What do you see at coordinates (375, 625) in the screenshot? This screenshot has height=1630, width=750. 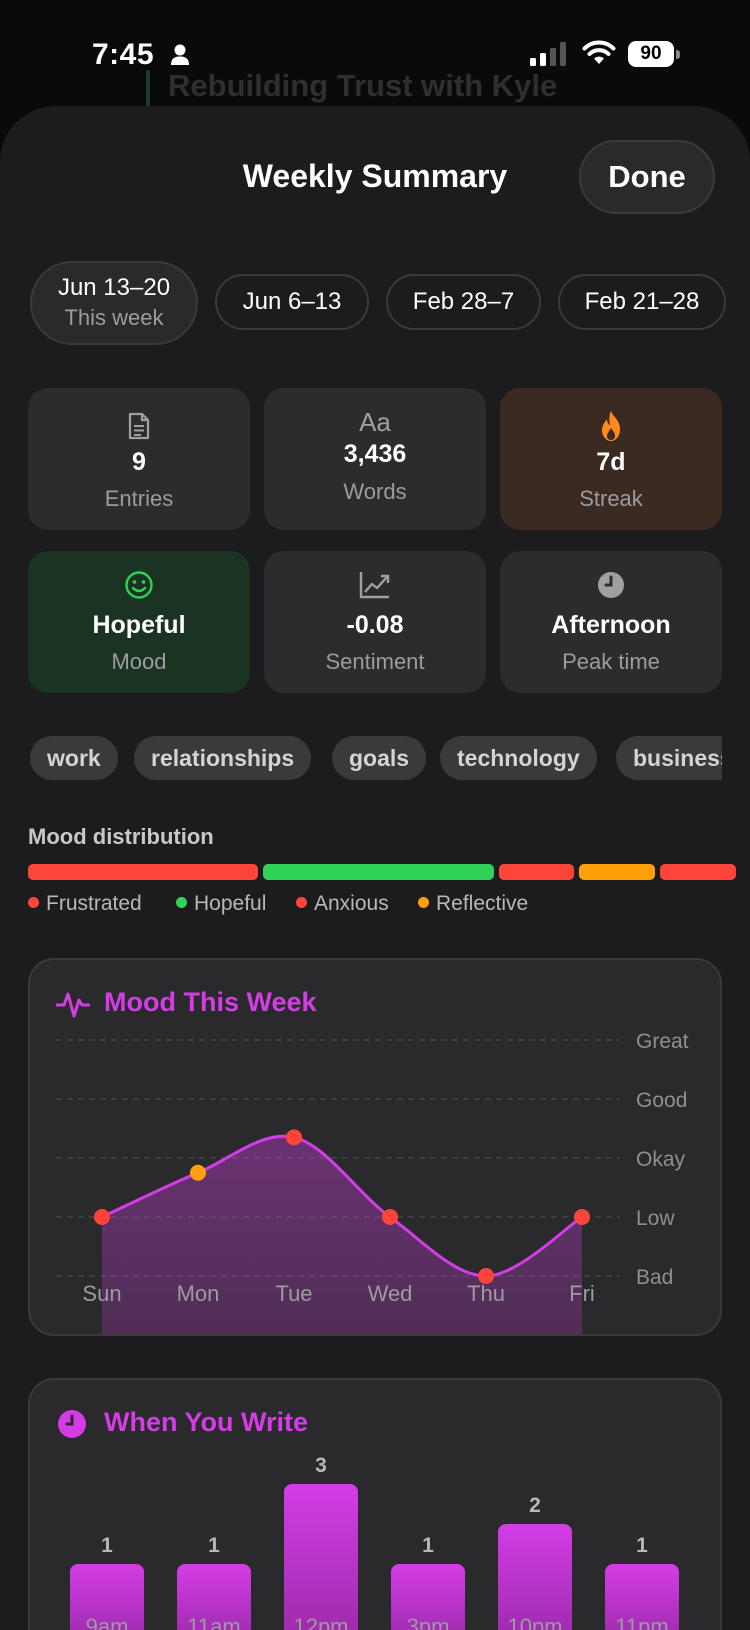 I see `stat-value: -0.08` at bounding box center [375, 625].